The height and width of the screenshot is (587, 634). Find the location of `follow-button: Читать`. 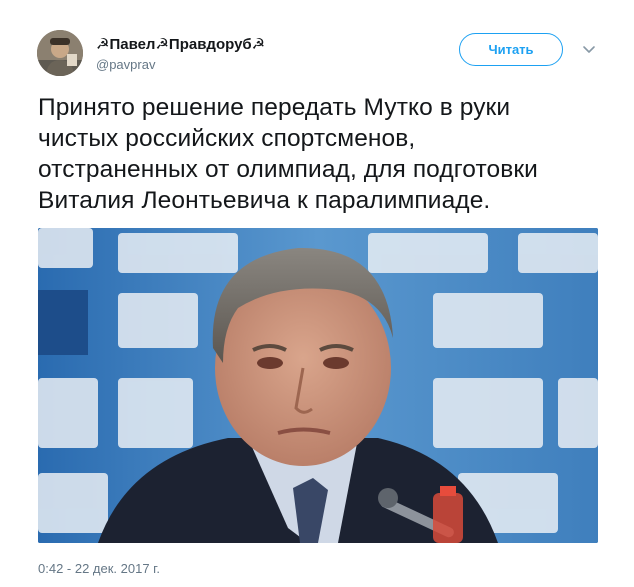

follow-button: Читать is located at coordinates (511, 49).